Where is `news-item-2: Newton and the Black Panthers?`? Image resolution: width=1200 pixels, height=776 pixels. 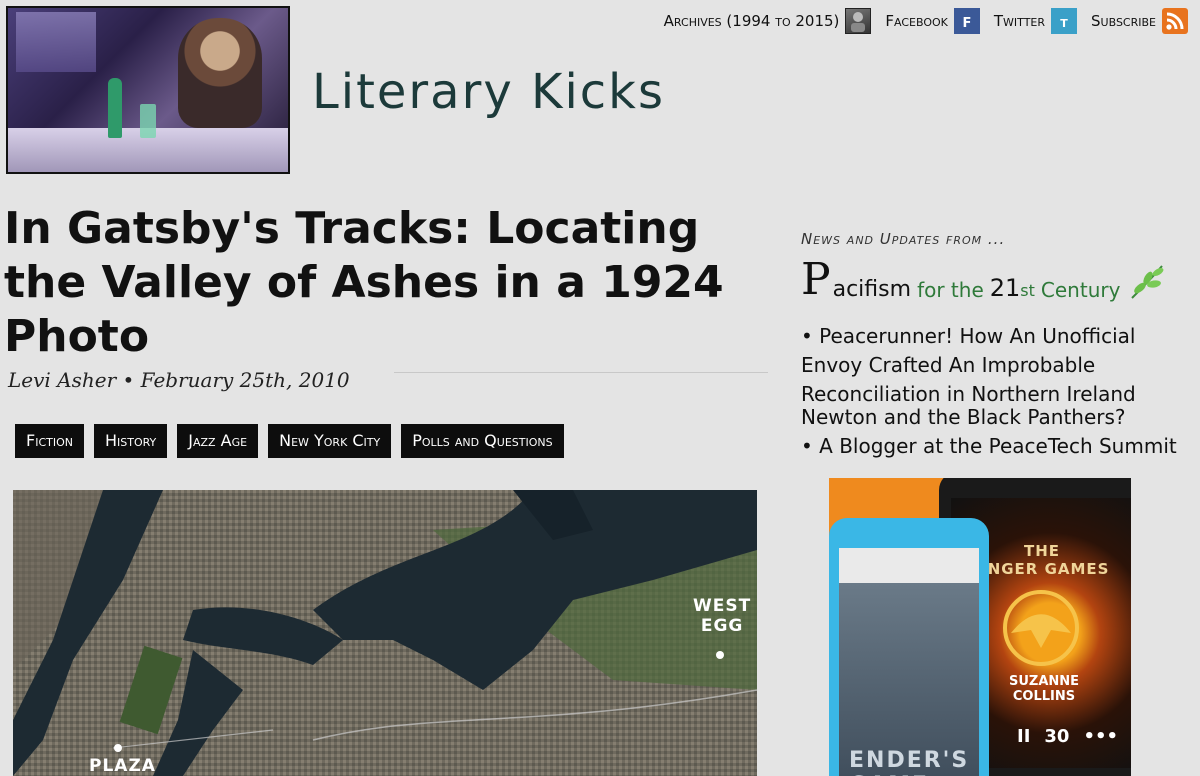
news-item-2: Newton and the Black Panthers? is located at coordinates (963, 417).